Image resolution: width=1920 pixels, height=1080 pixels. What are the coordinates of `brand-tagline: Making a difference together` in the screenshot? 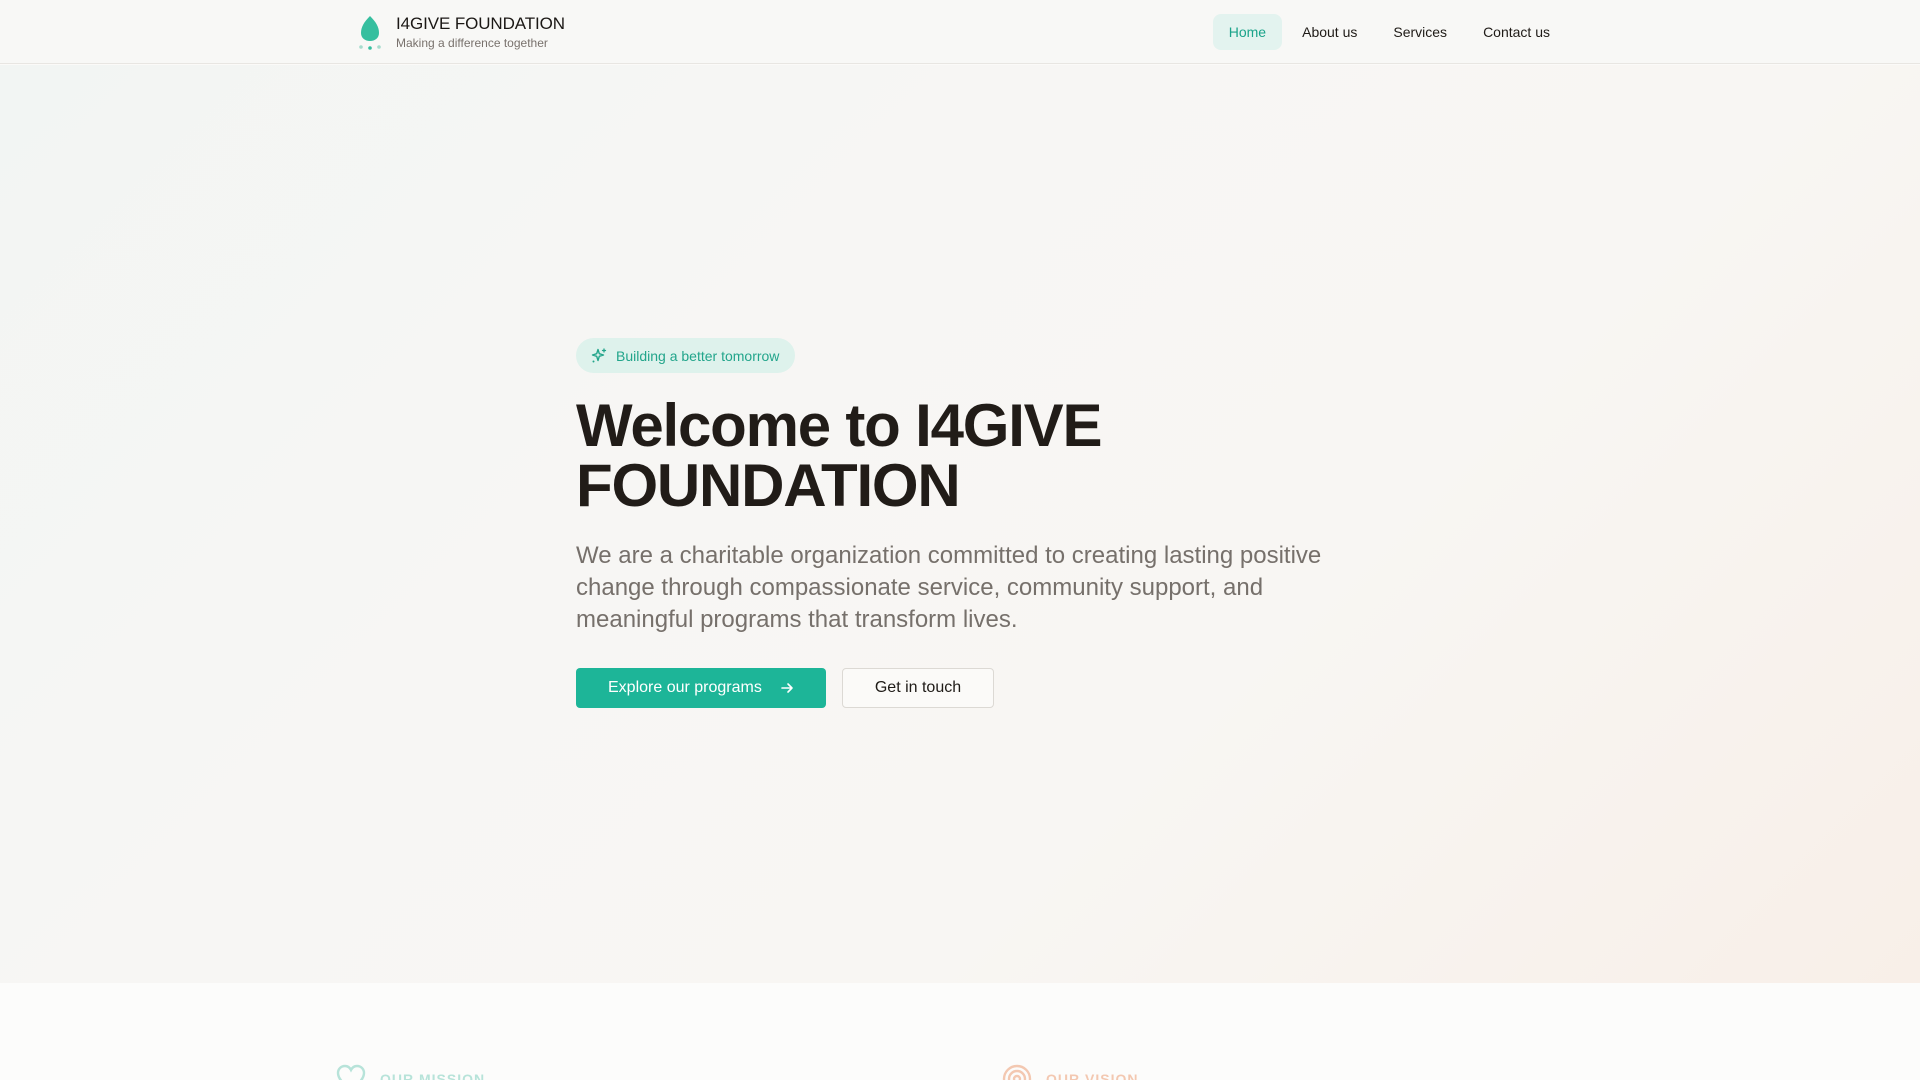 It's located at (472, 43).